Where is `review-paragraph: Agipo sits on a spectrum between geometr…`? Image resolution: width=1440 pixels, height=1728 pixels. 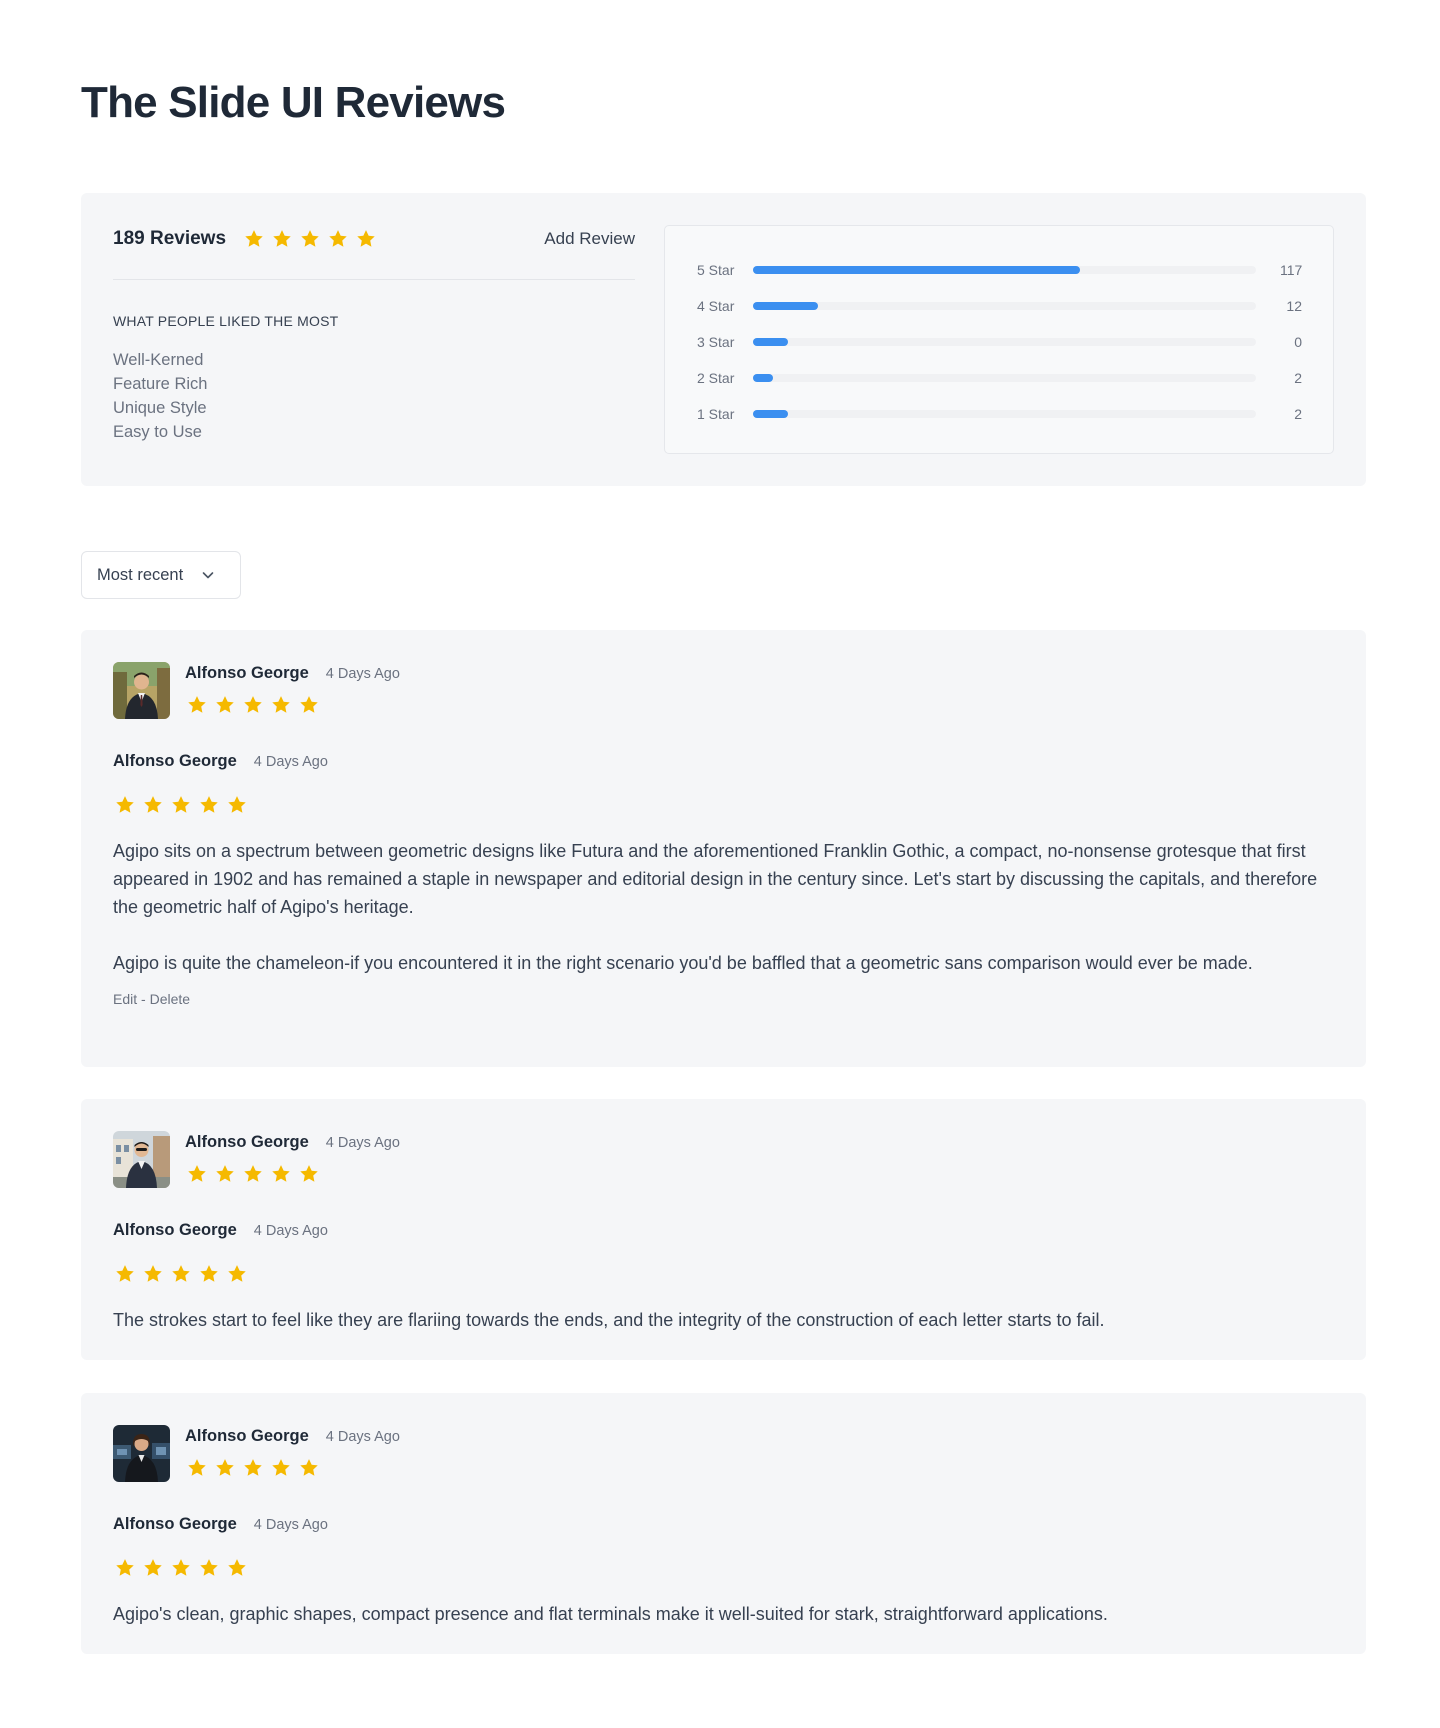
review-paragraph: Agipo sits on a spectrum between geometr… is located at coordinates (715, 879).